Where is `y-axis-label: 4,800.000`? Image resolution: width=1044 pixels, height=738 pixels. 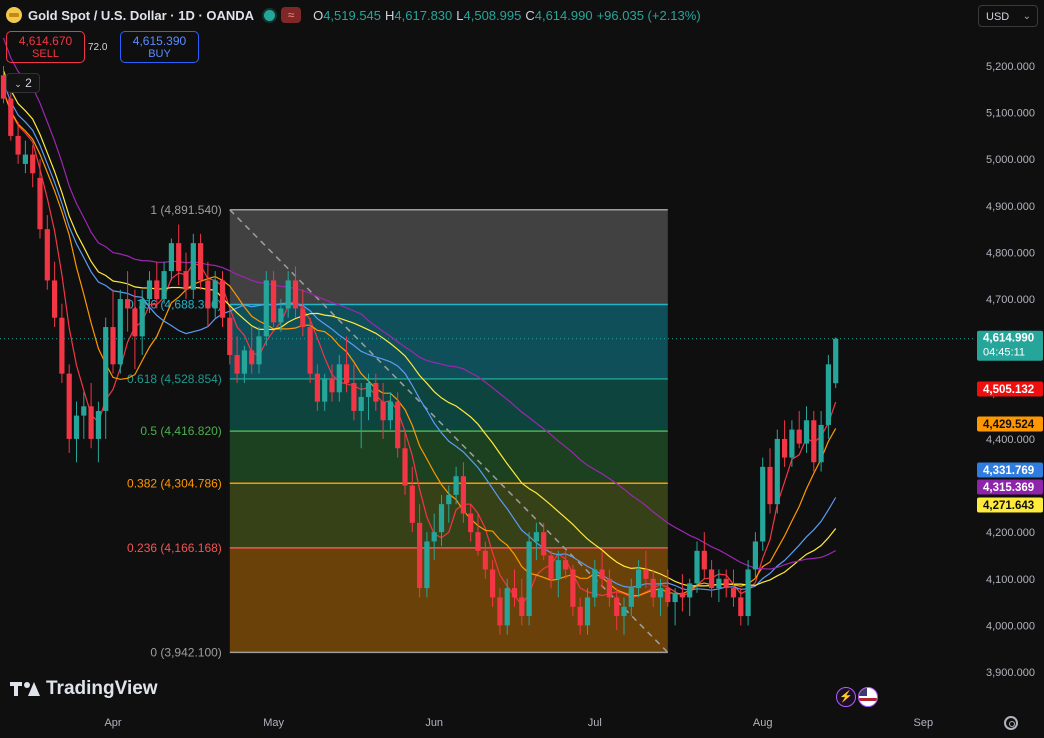 y-axis-label: 4,800.000 is located at coordinates (1010, 253).